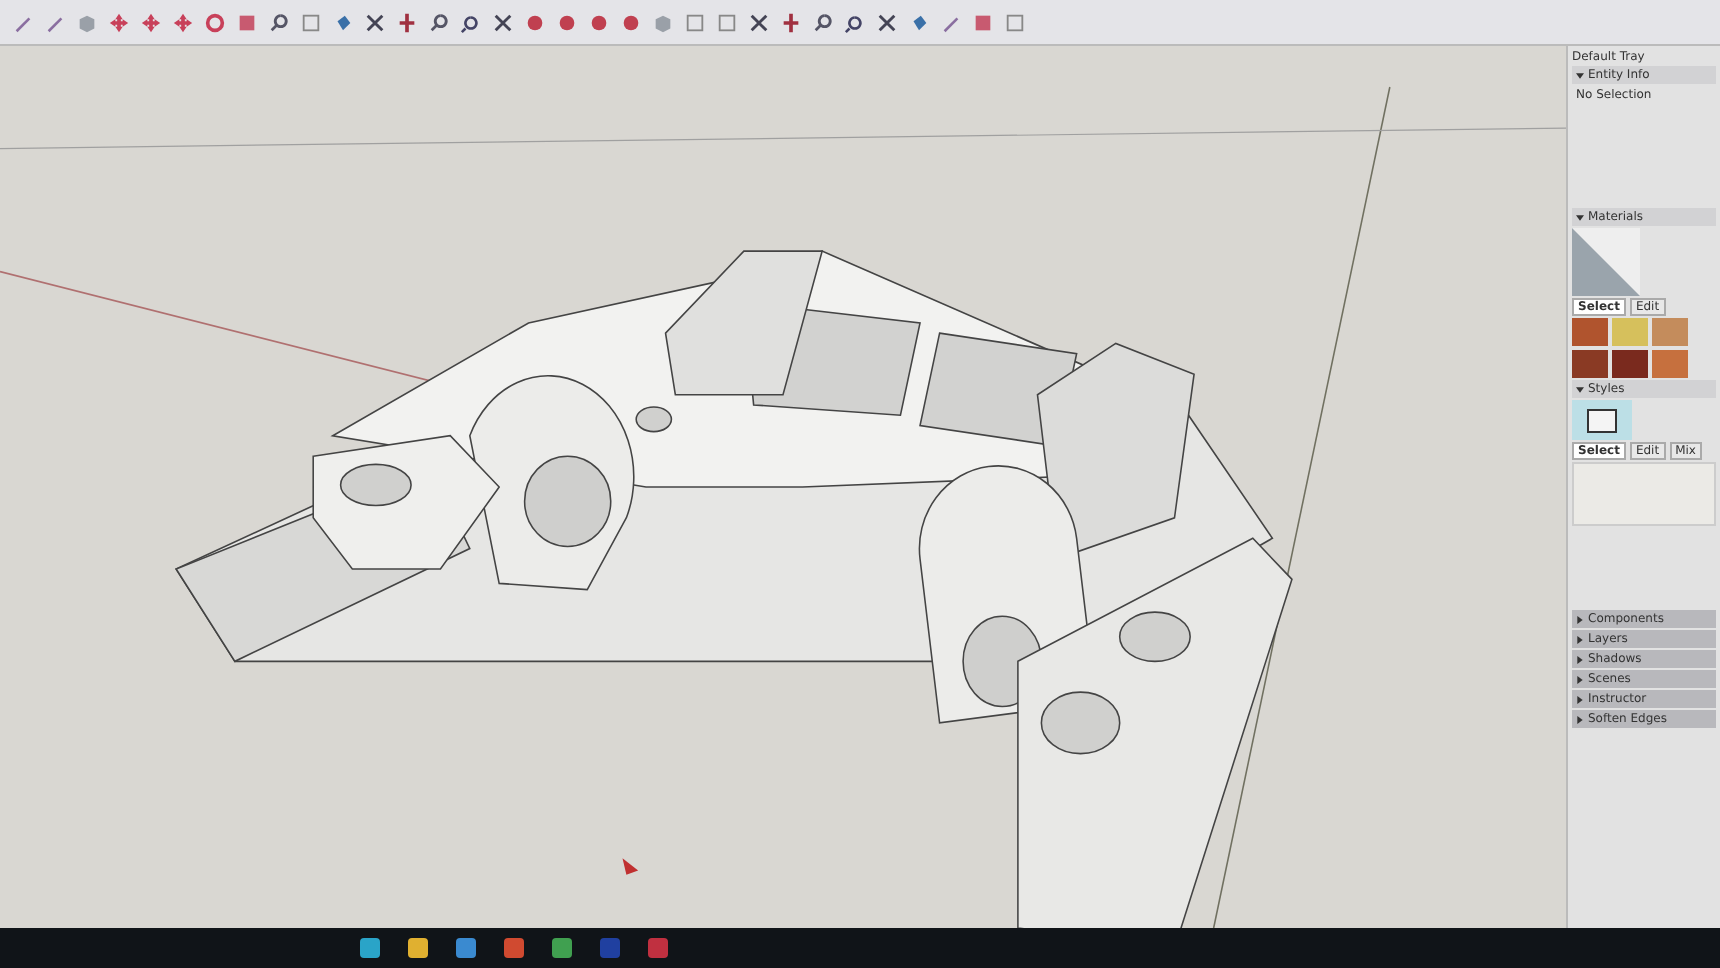  What do you see at coordinates (1606, 262) in the screenshot?
I see `material-preview-icon` at bounding box center [1606, 262].